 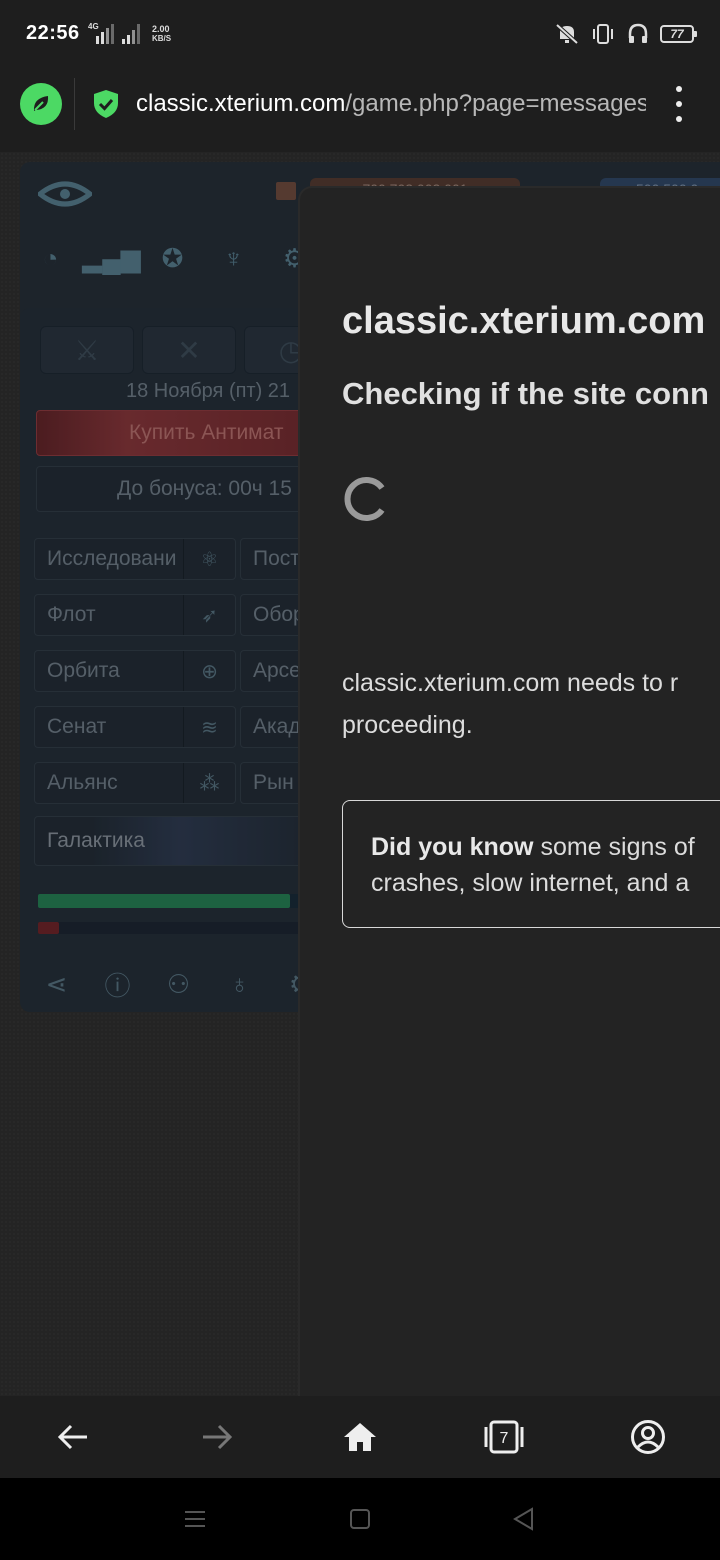 What do you see at coordinates (360, 34) in the screenshot?
I see `status-bar: 22:56 4G 2.00 KB/S 77` at bounding box center [360, 34].